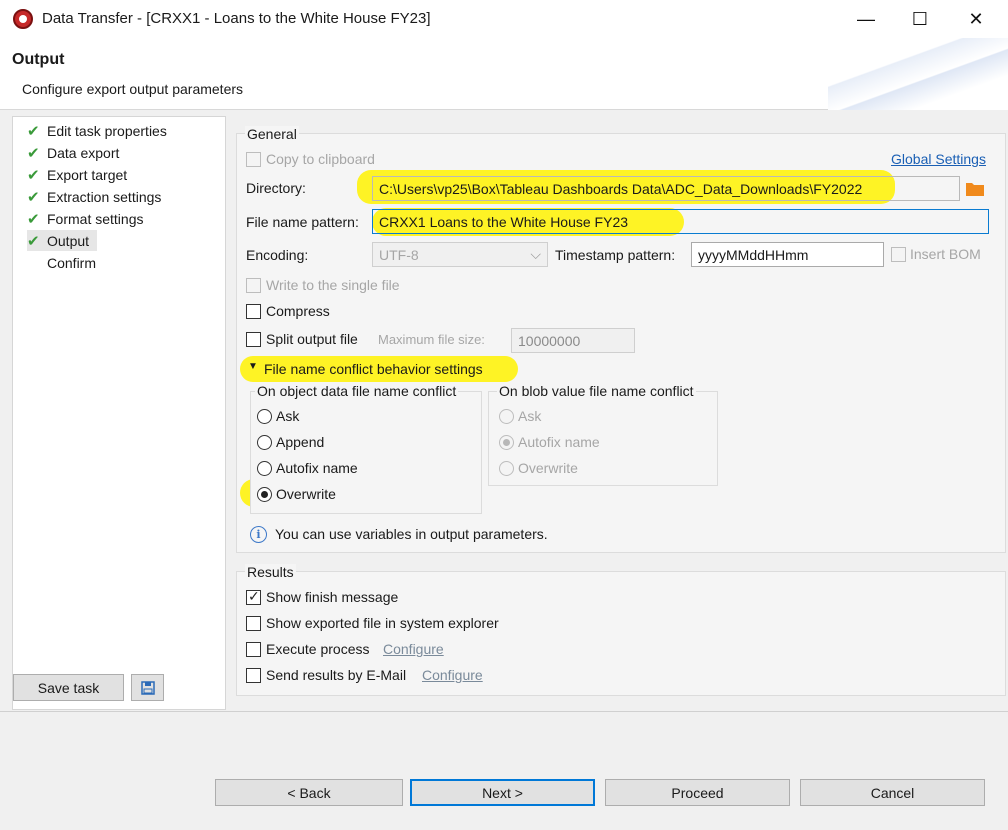 The image size is (1008, 830). What do you see at coordinates (918, 74) in the screenshot?
I see `header-decoration` at bounding box center [918, 74].